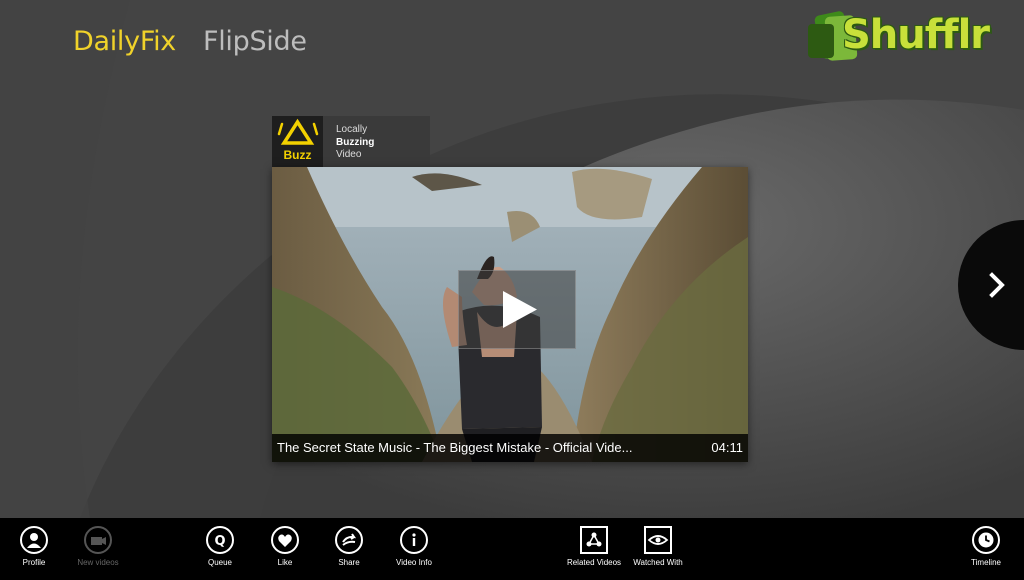 This screenshot has height=580, width=1024. What do you see at coordinates (414, 562) in the screenshot?
I see `video-info-label: Video Info` at bounding box center [414, 562].